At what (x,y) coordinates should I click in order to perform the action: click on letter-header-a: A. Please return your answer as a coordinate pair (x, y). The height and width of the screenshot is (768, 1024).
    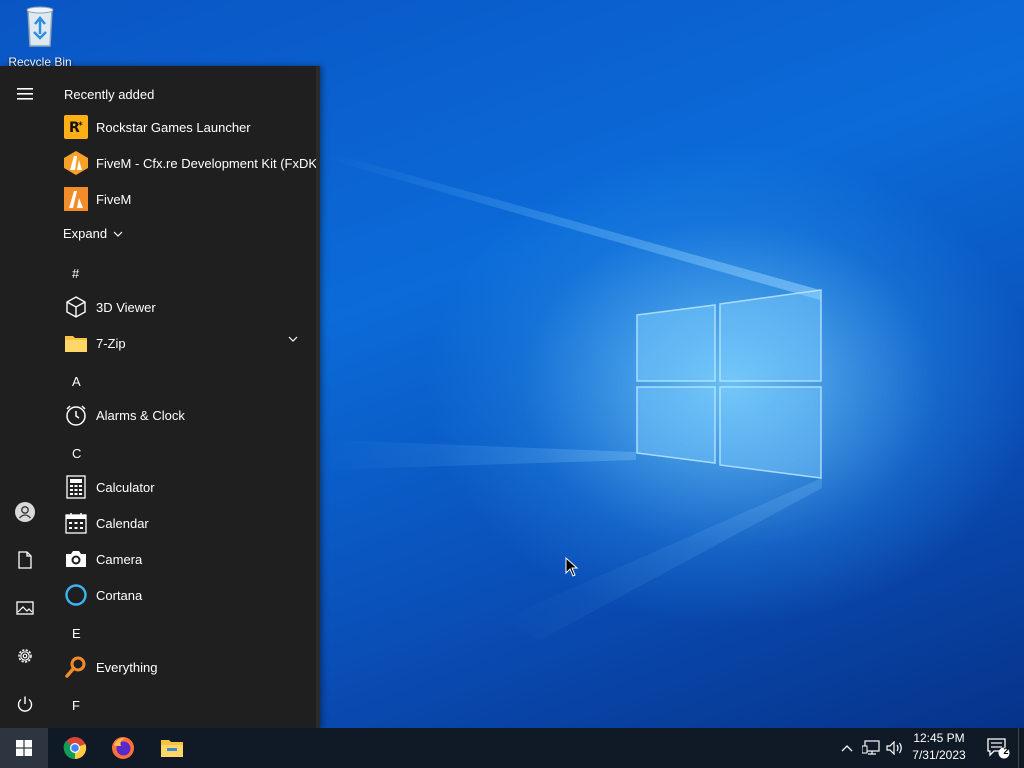
    Looking at the image, I should click on (76, 381).